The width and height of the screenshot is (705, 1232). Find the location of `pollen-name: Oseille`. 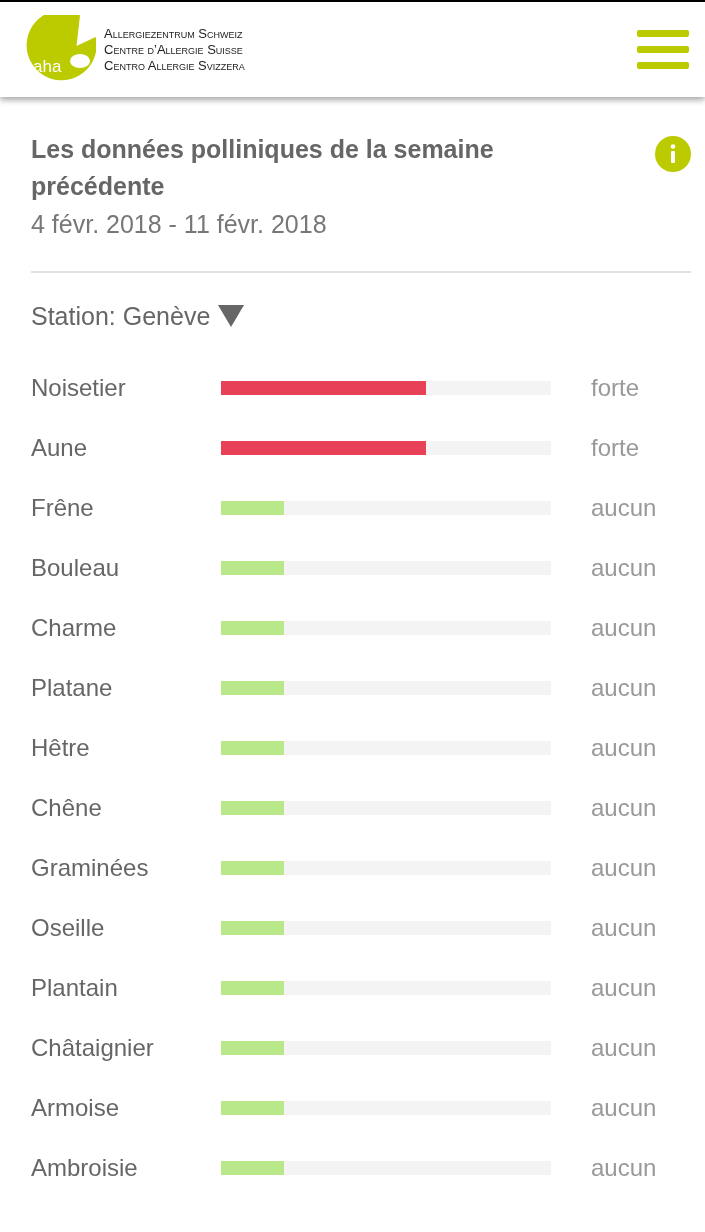

pollen-name: Oseille is located at coordinates (68, 928).